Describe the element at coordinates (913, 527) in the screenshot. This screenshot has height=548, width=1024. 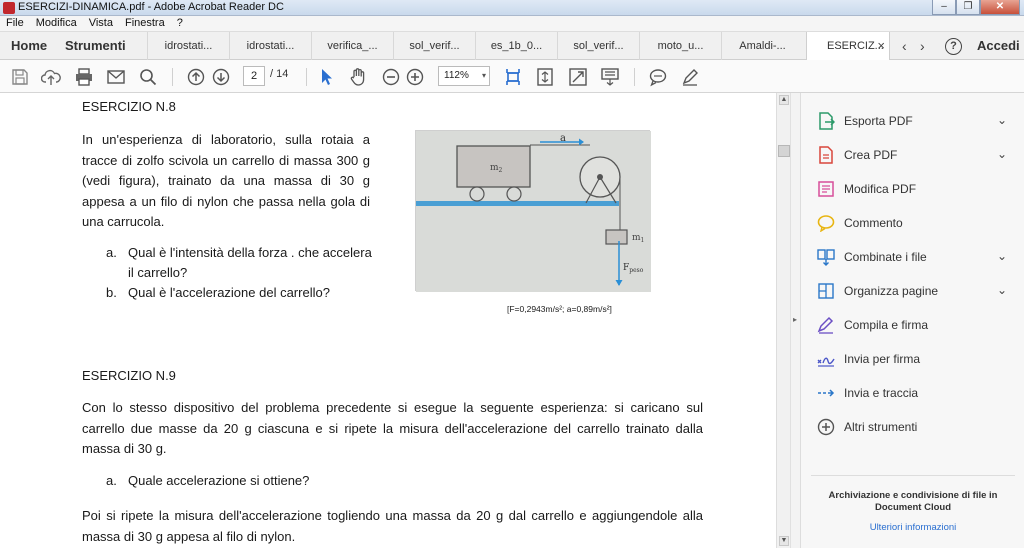
I see `learn-more-link: Ulteriori informazioni` at that location.